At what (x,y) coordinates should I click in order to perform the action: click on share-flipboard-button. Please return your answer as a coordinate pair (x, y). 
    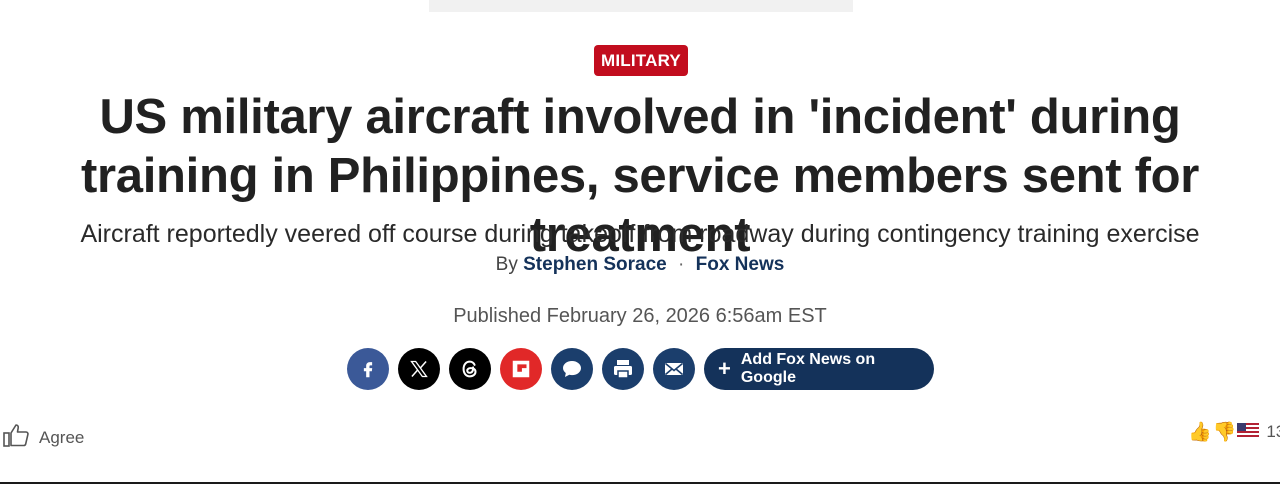
    Looking at the image, I should click on (521, 369).